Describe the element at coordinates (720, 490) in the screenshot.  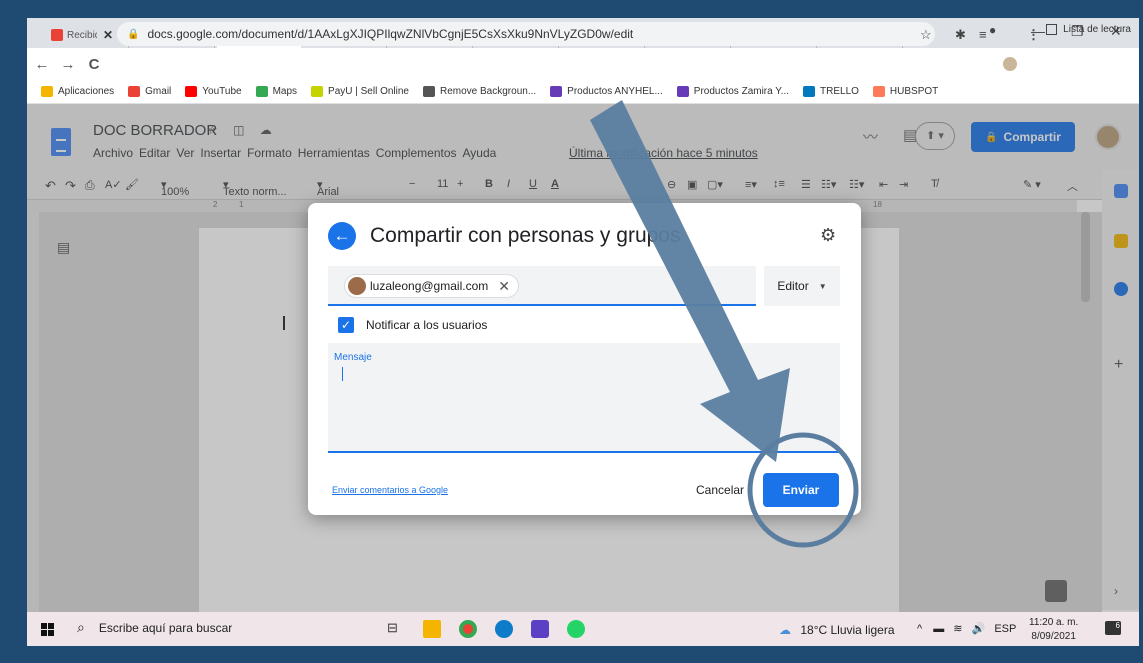
I see `cancel-button: Cancelar` at that location.